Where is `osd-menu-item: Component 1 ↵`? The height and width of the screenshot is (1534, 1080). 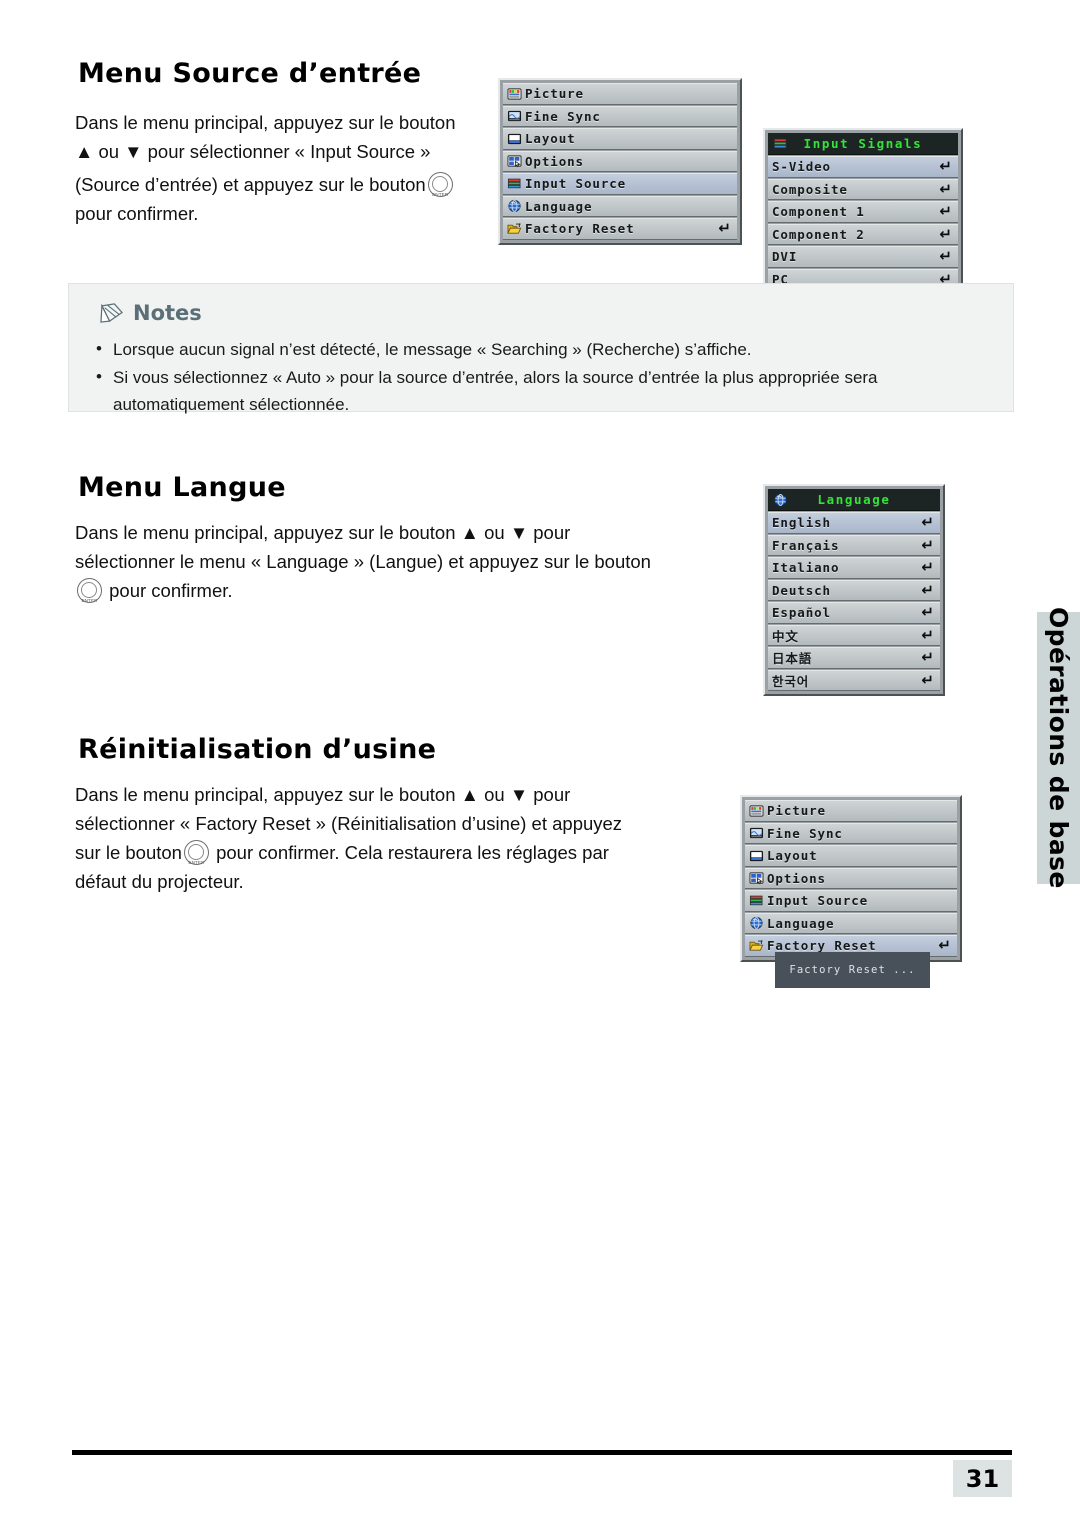
osd-menu-item: Component 1 ↵ is located at coordinates (863, 212).